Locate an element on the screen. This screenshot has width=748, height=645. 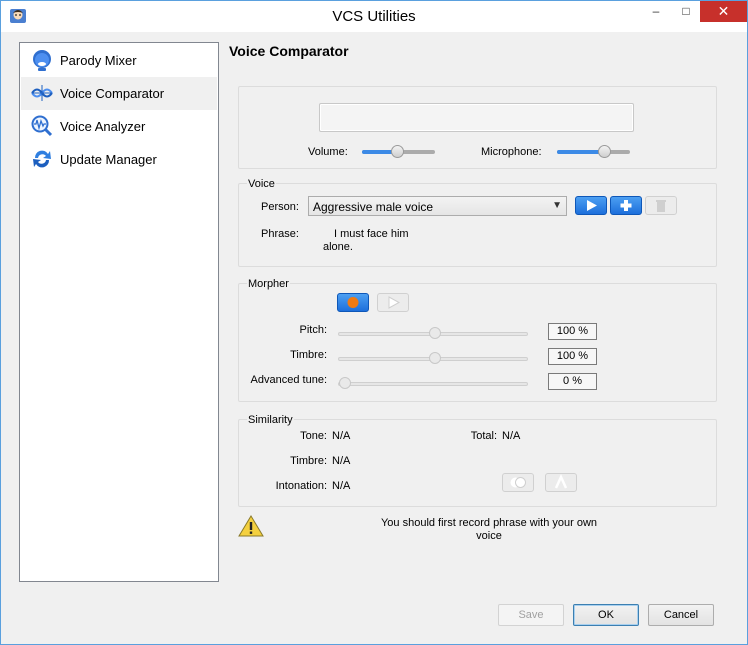
page-title: Voice Comparator is located at coordinates (289, 51).